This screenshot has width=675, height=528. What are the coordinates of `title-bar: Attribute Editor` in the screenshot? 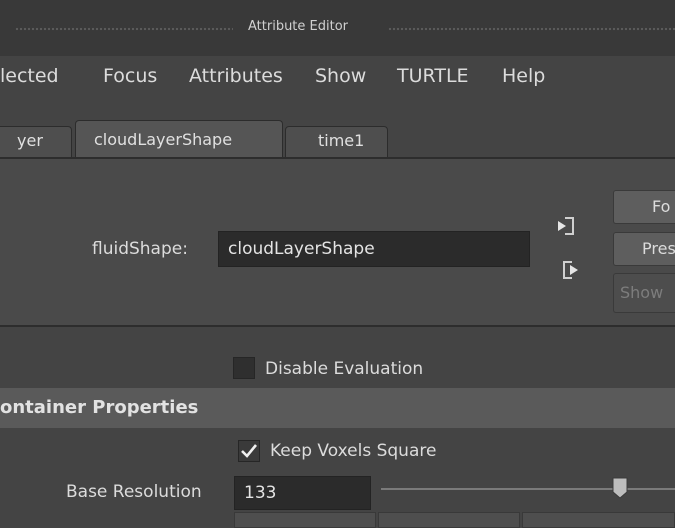 It's located at (337, 28).